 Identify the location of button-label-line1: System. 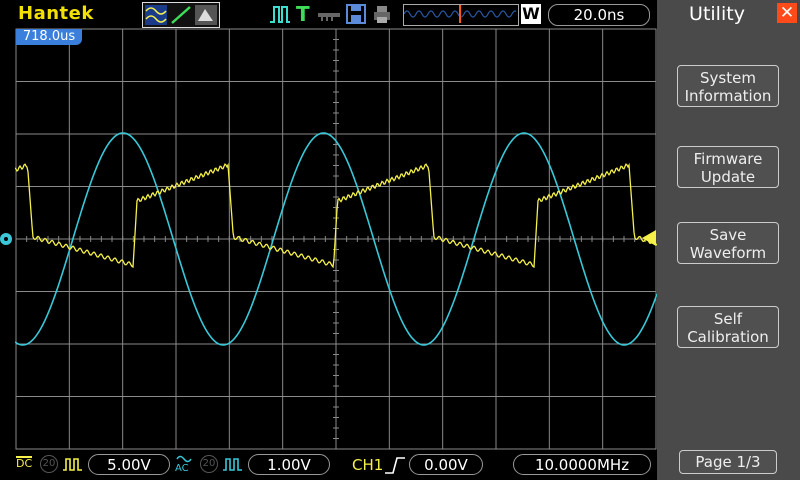
(728, 78).